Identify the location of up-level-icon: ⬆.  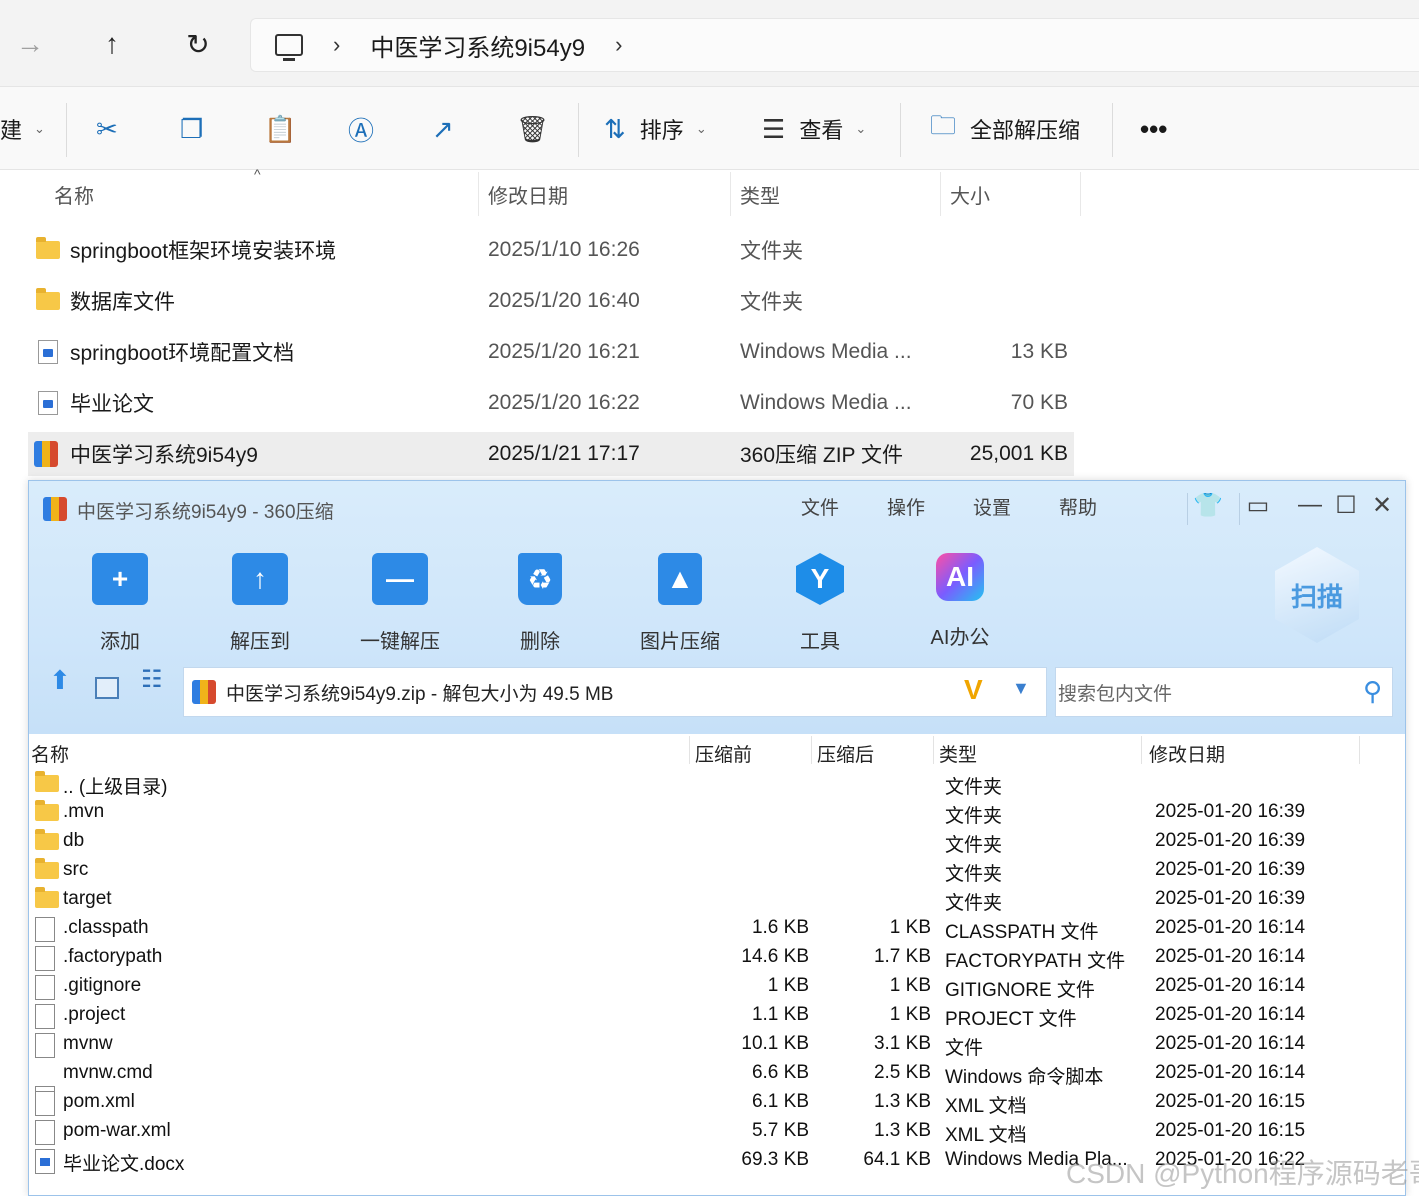
(60, 691).